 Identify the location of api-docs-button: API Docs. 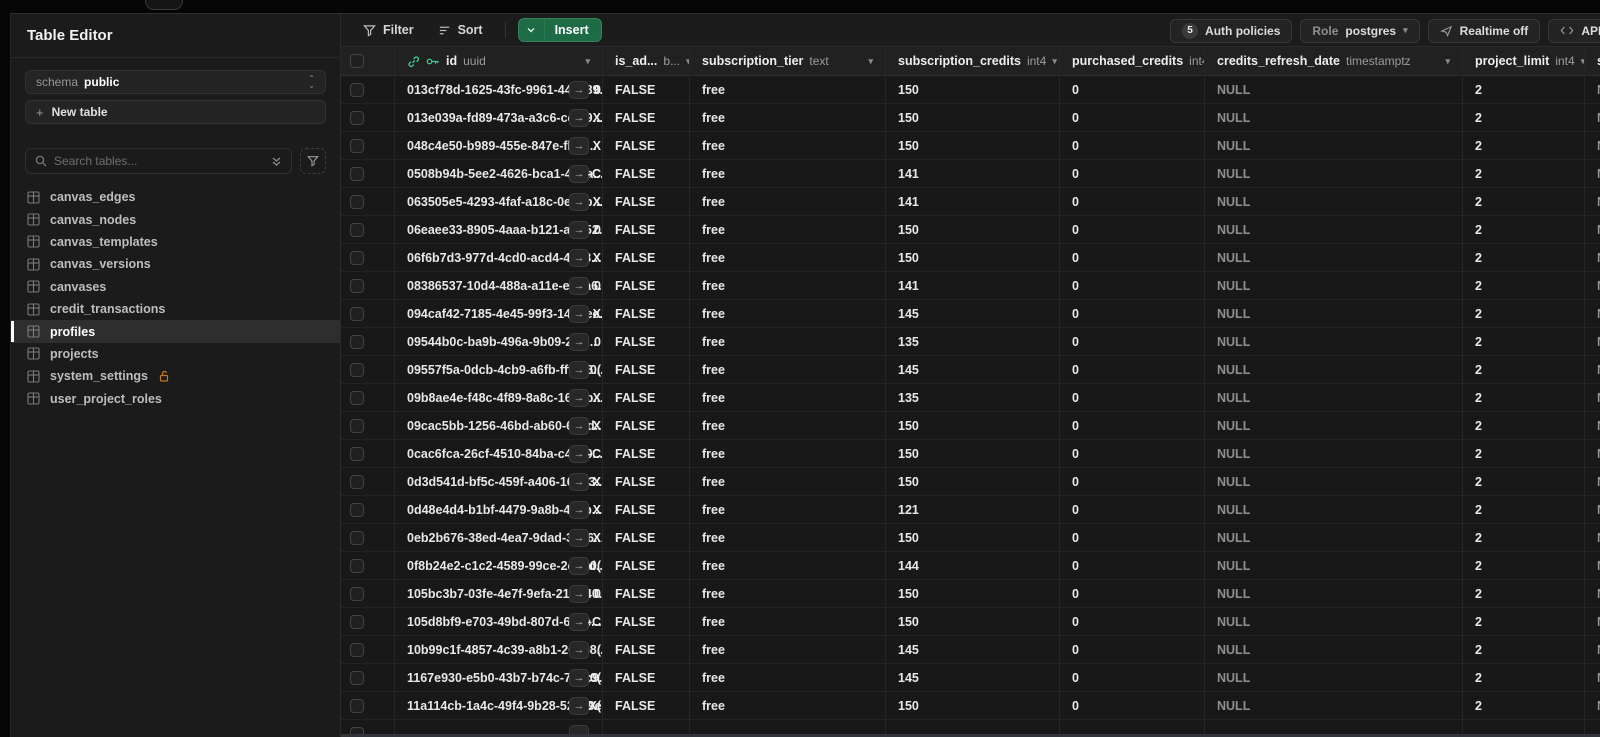
(1574, 30).